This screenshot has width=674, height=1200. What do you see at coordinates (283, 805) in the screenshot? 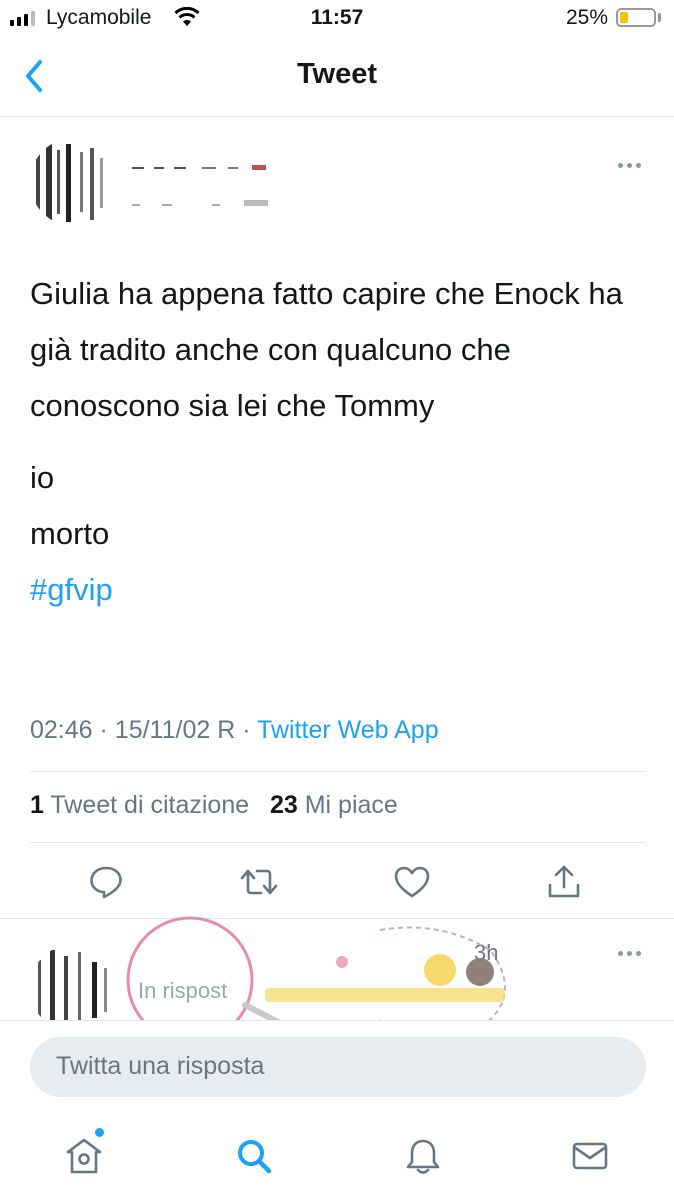
I see `like-count: 23` at bounding box center [283, 805].